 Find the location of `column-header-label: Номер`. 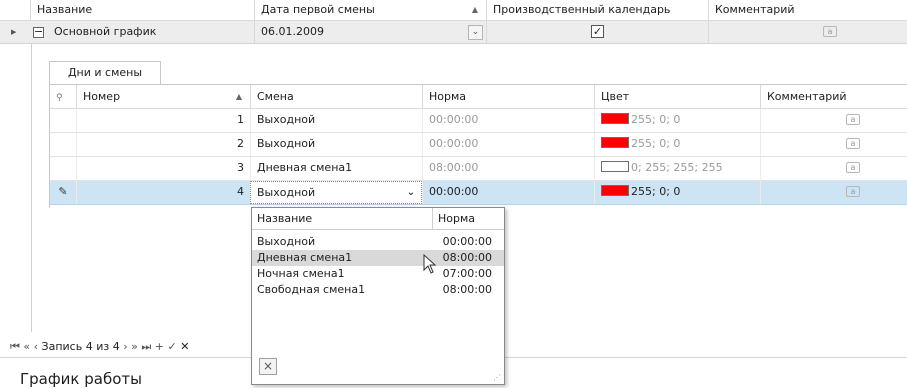

column-header-label: Номер is located at coordinates (102, 96).